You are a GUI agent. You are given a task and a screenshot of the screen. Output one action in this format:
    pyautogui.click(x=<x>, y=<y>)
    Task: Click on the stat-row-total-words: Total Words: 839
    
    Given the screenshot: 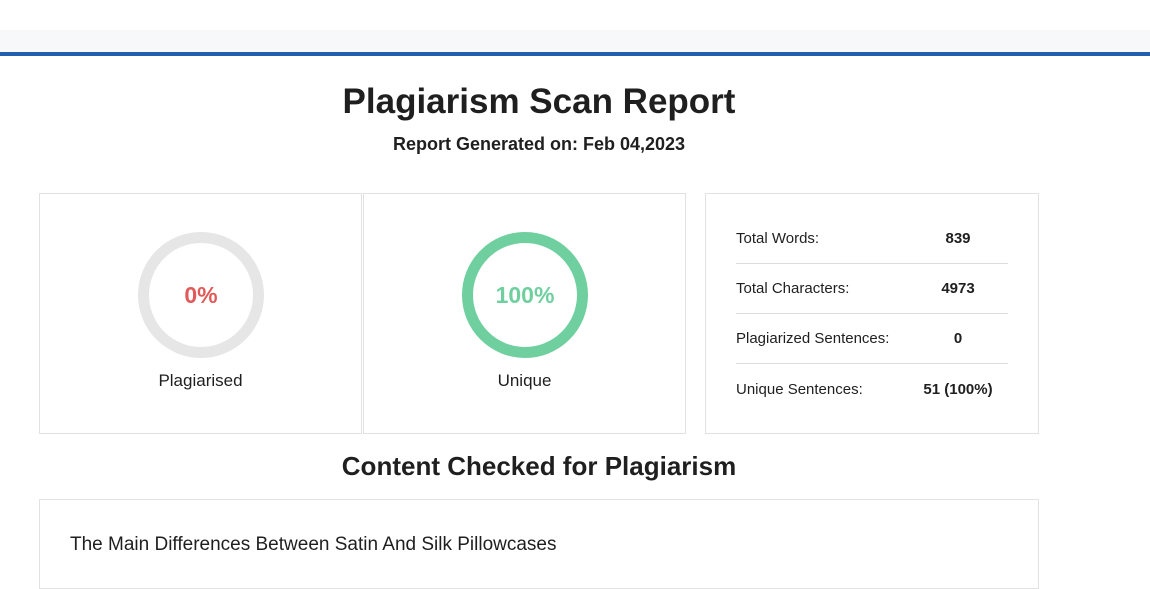 What is the action you would take?
    pyautogui.click(x=872, y=239)
    